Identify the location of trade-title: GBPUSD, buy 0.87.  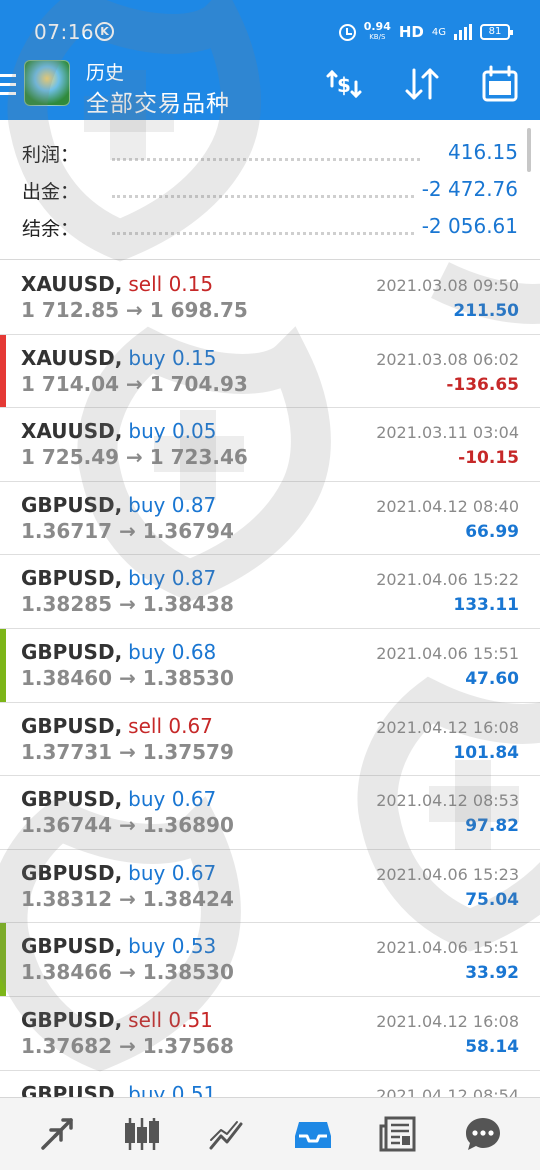
(118, 505).